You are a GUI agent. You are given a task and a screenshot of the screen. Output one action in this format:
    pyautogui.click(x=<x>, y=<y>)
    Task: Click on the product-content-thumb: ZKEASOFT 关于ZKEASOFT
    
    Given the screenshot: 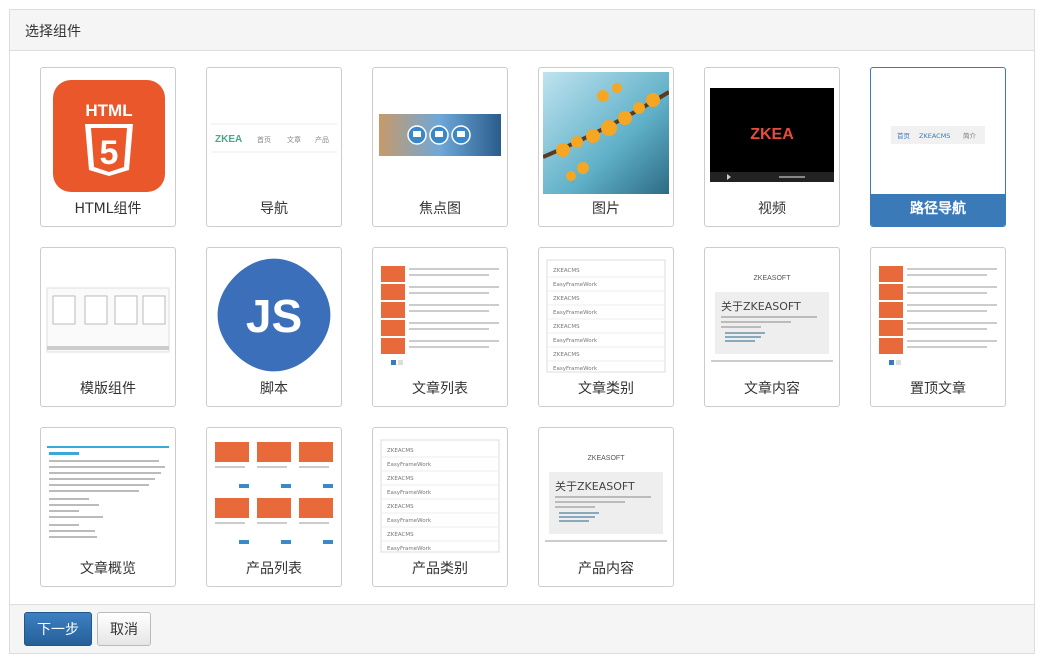 What is the action you would take?
    pyautogui.click(x=606, y=493)
    